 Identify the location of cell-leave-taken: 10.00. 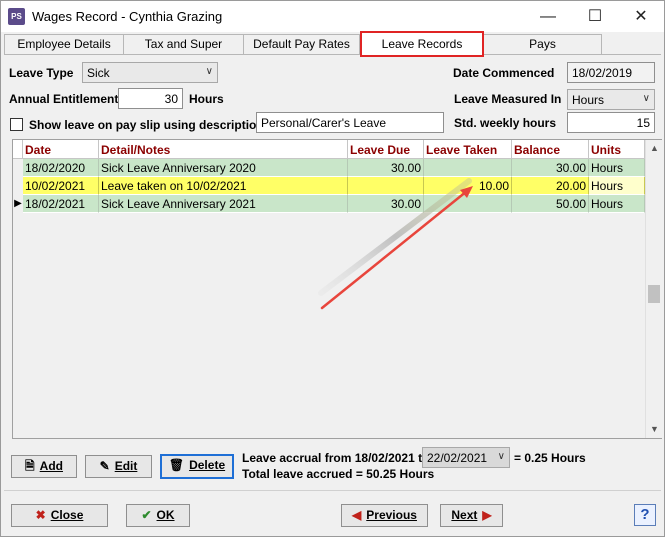
(468, 186).